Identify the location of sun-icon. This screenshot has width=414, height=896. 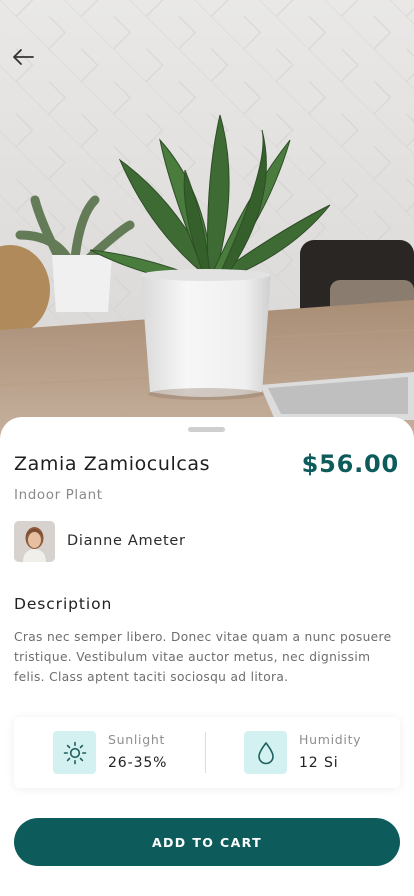
(74, 752).